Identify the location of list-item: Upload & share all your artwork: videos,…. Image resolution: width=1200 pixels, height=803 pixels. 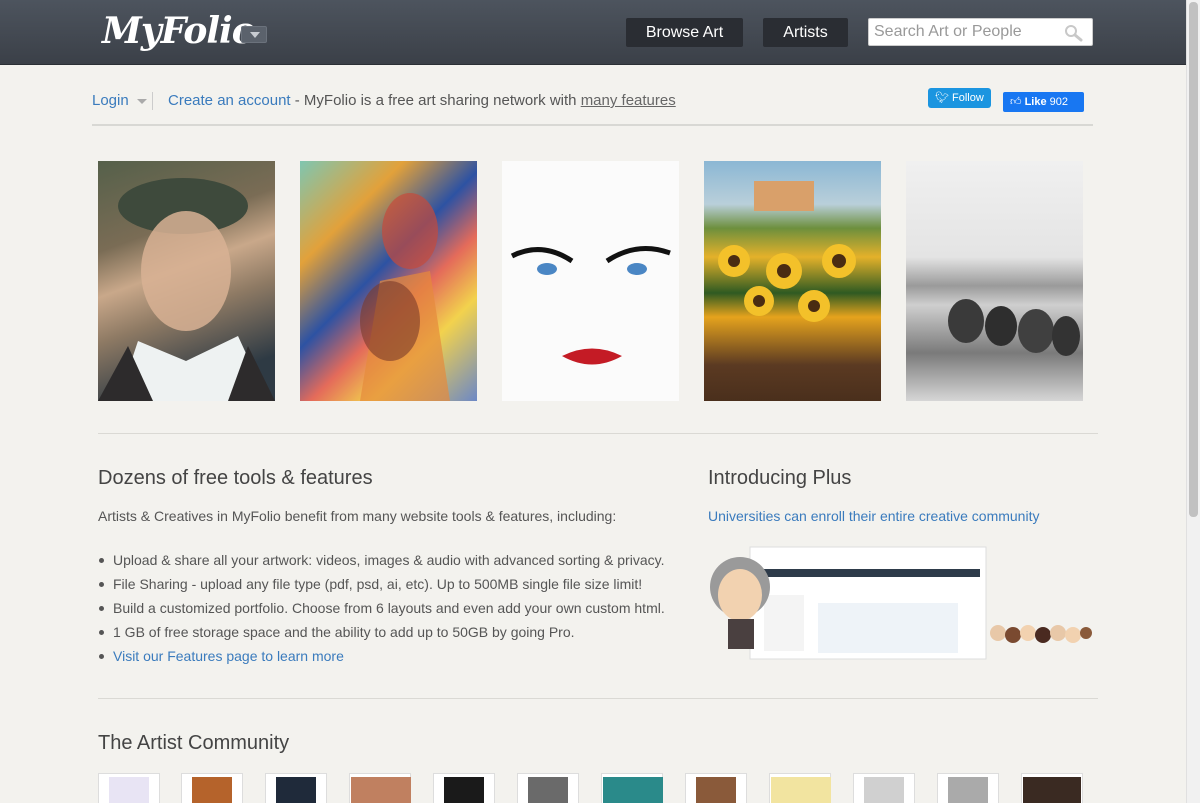
(382, 563).